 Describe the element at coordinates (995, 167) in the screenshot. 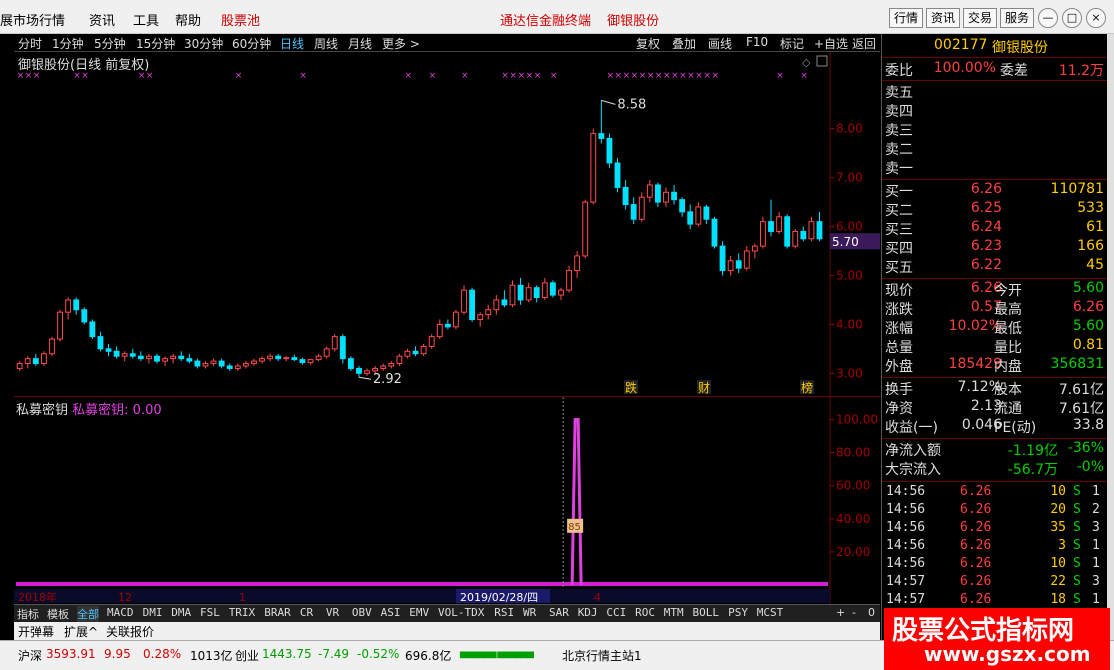

I see `sell-row: 卖一` at that location.